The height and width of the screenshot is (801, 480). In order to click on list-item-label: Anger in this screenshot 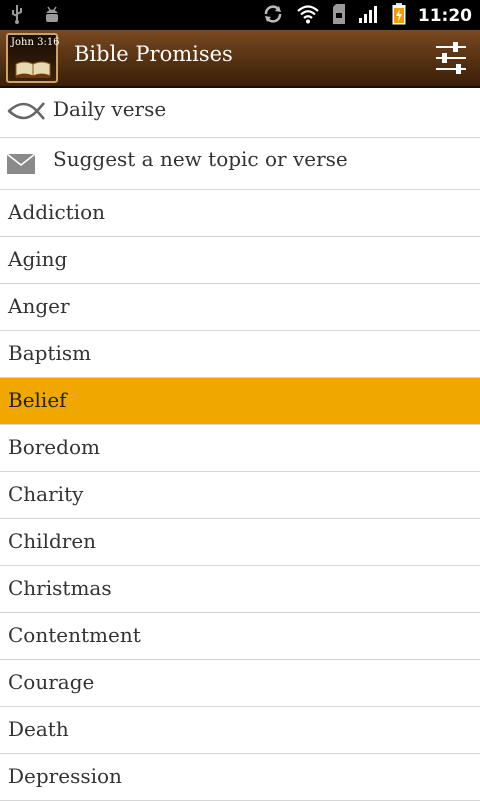, I will do `click(39, 306)`.